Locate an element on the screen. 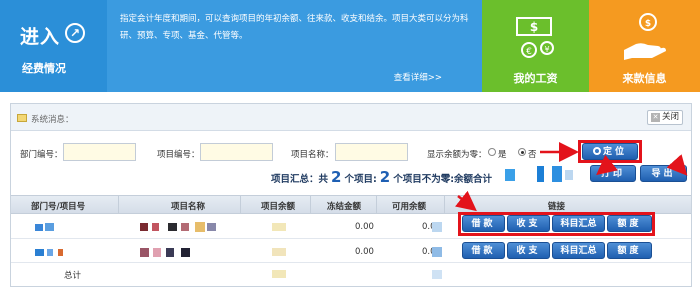  arrow-to-export is located at coordinates (677, 165).